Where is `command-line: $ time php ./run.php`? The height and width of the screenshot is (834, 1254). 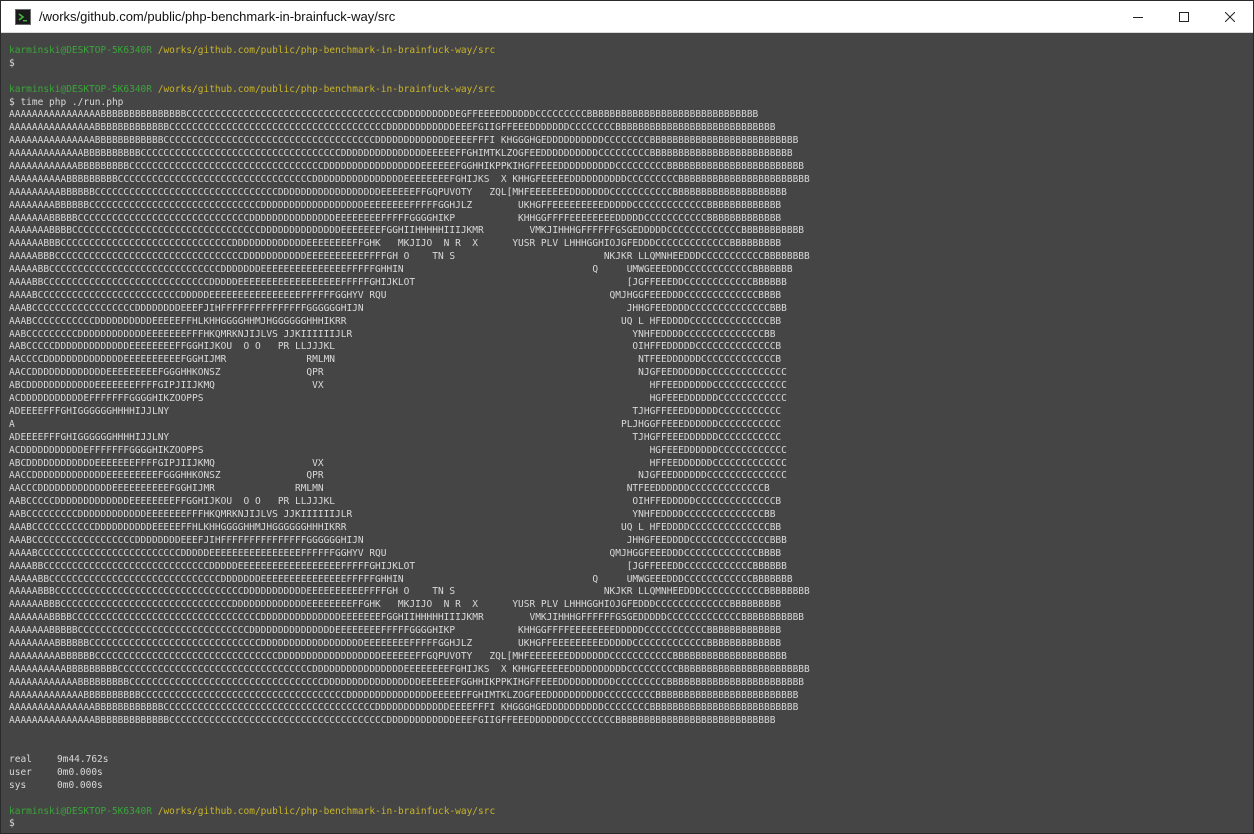
command-line: $ time php ./run.php is located at coordinates (66, 102).